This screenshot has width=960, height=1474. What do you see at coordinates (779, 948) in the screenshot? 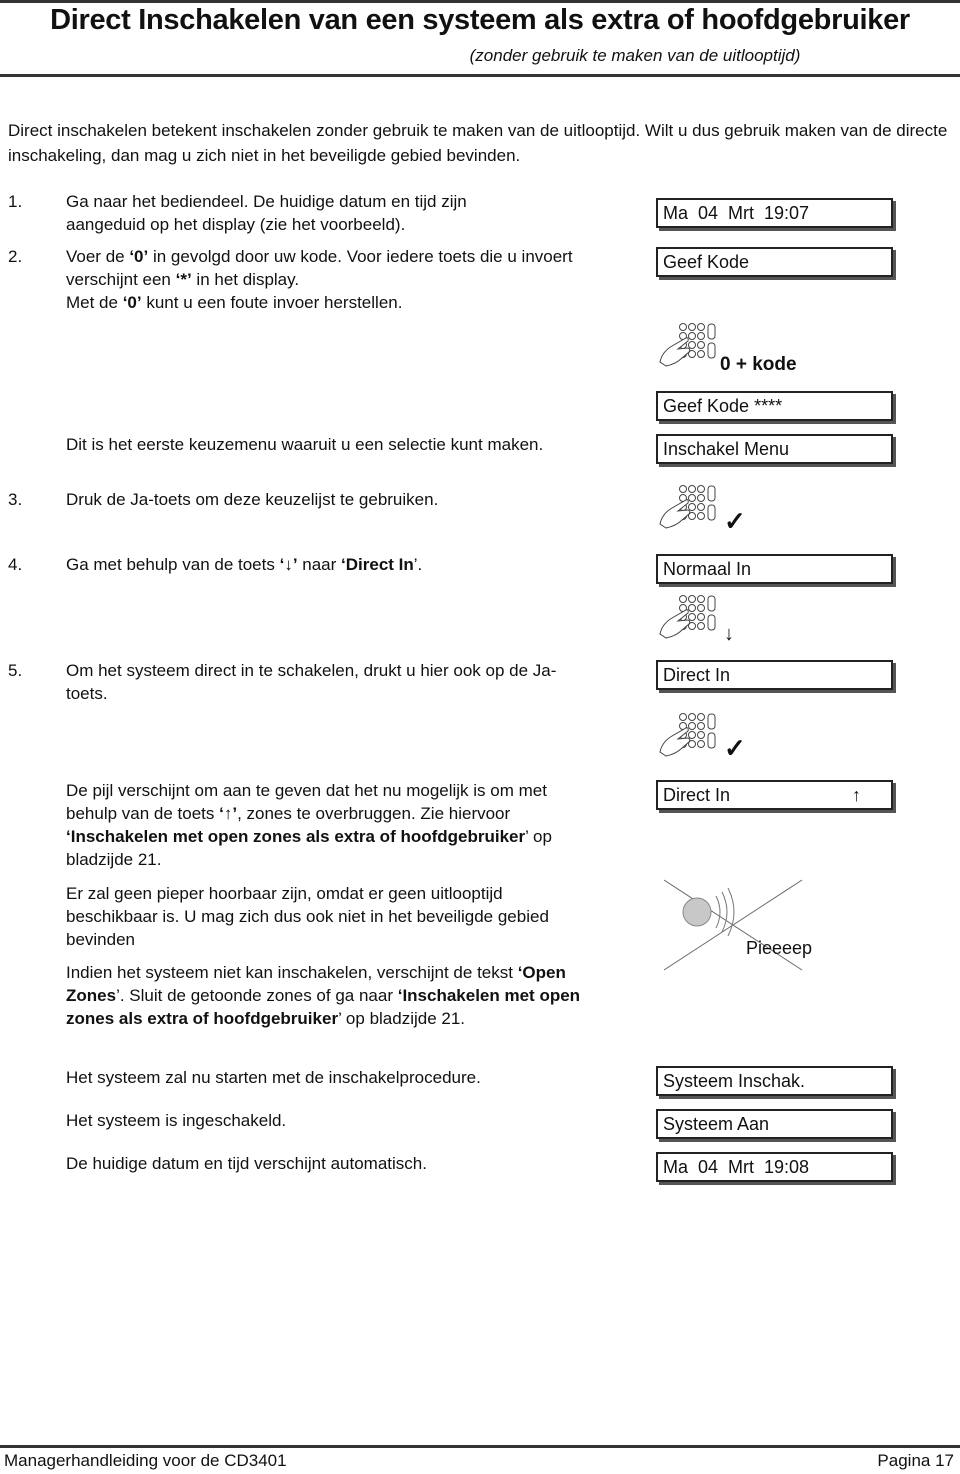
I see `beep-label: Pieeeep` at bounding box center [779, 948].